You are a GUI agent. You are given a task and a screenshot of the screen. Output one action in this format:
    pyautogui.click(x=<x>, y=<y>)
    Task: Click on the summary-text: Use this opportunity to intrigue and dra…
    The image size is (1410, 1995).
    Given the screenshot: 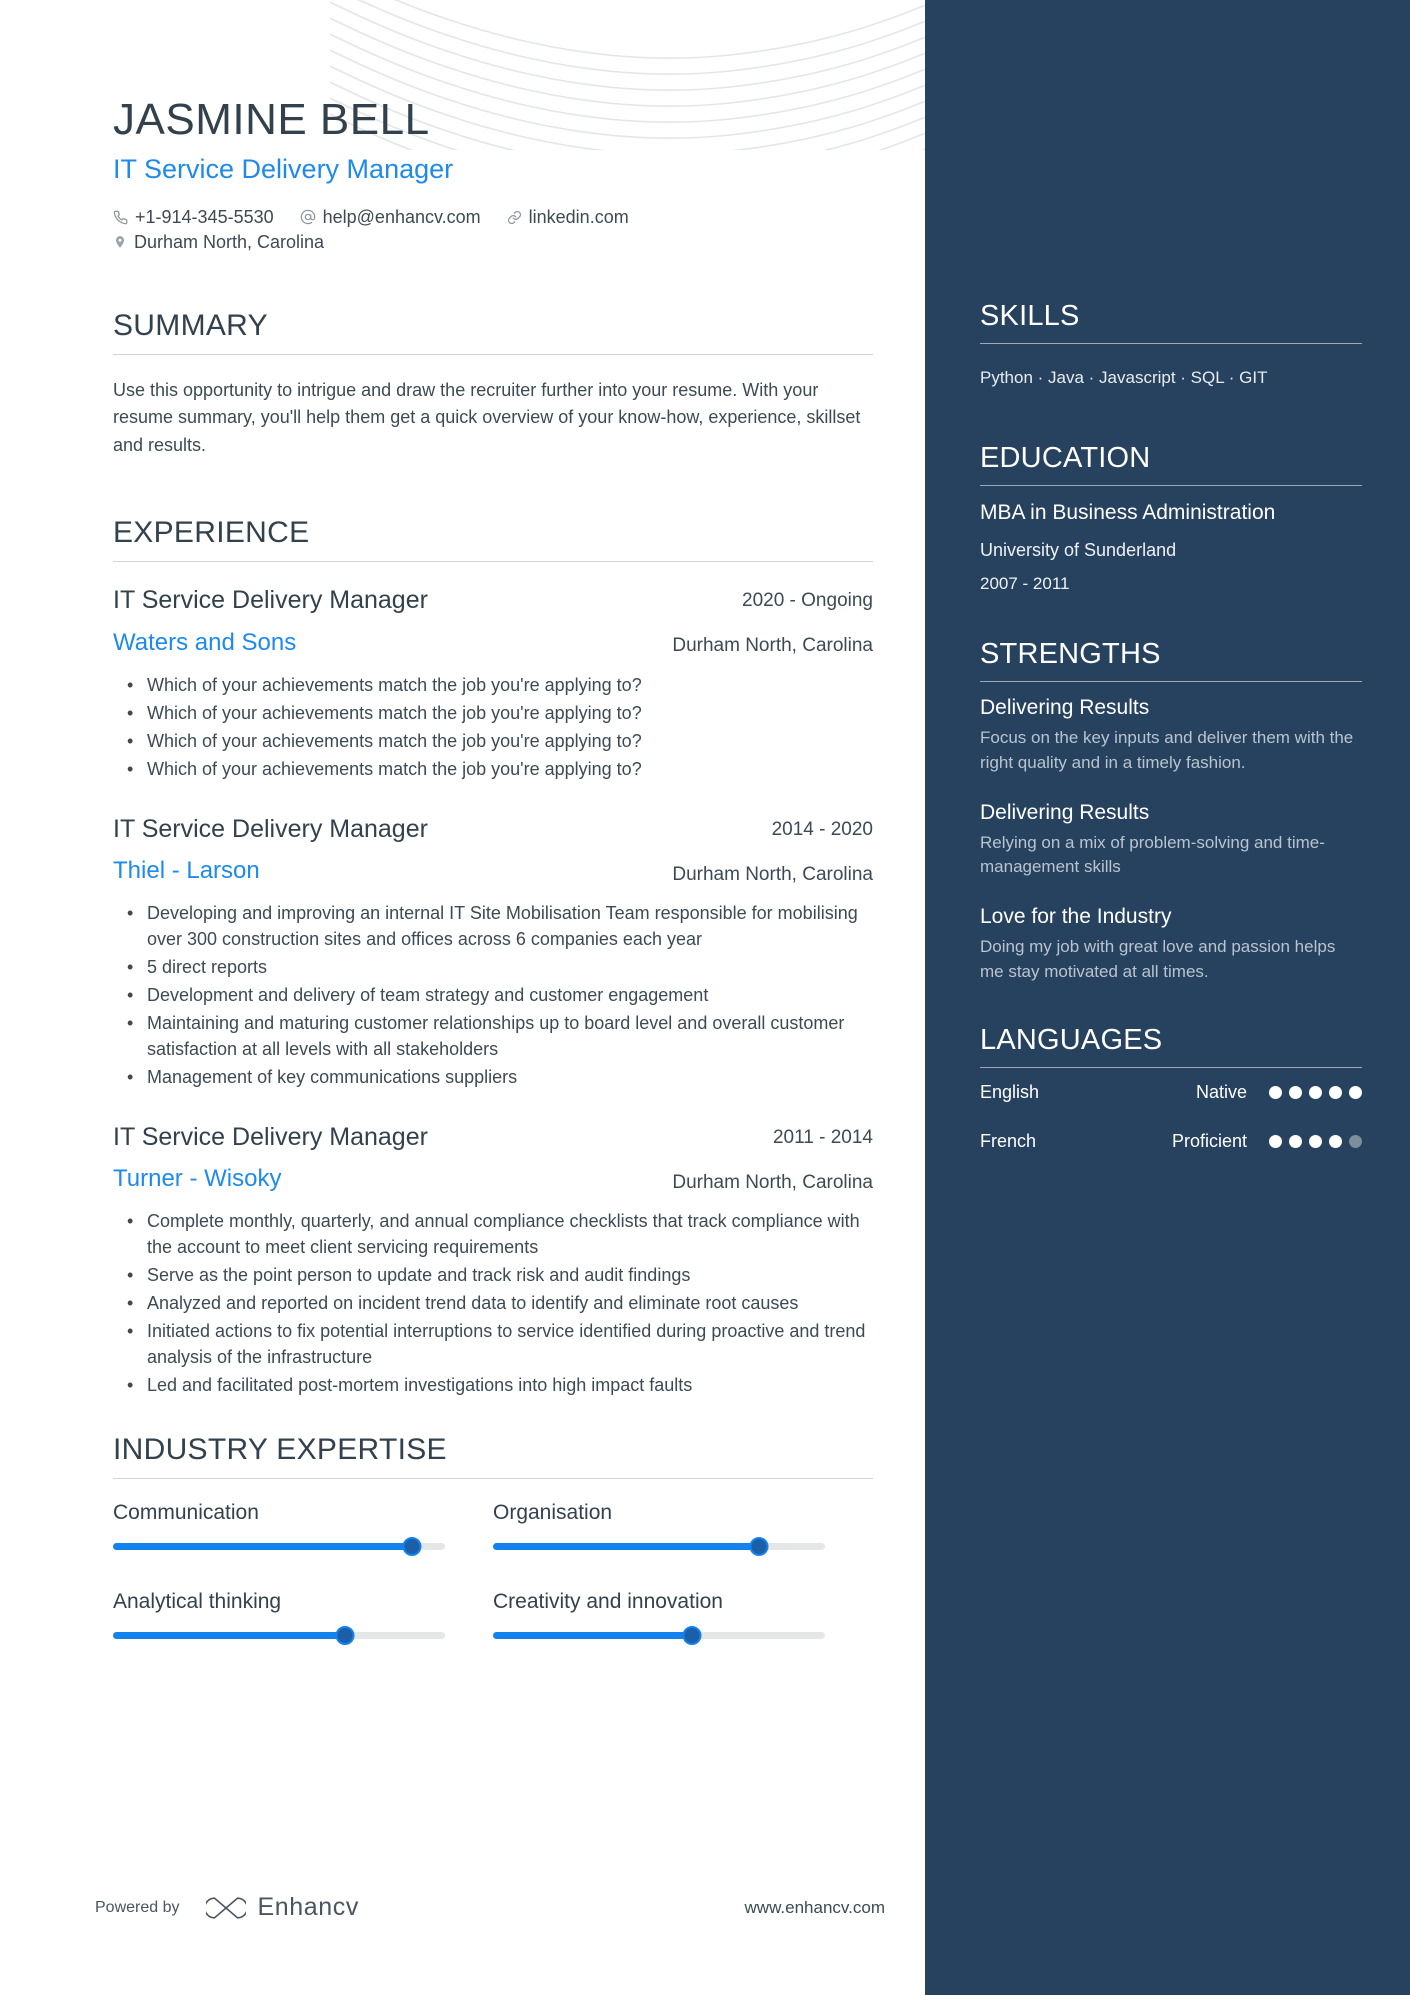 What is the action you would take?
    pyautogui.click(x=487, y=417)
    